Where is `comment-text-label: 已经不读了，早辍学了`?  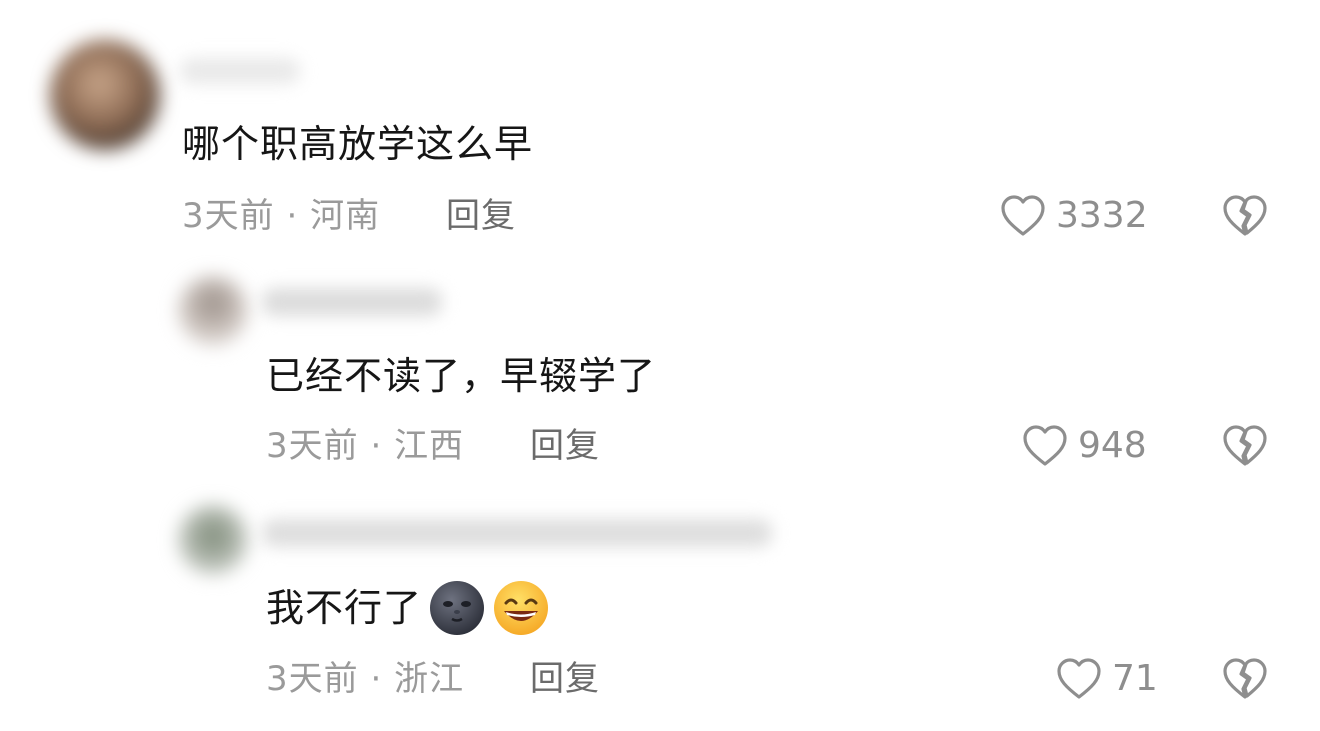 comment-text-label: 已经不读了，早辍学了 is located at coordinates (461, 376).